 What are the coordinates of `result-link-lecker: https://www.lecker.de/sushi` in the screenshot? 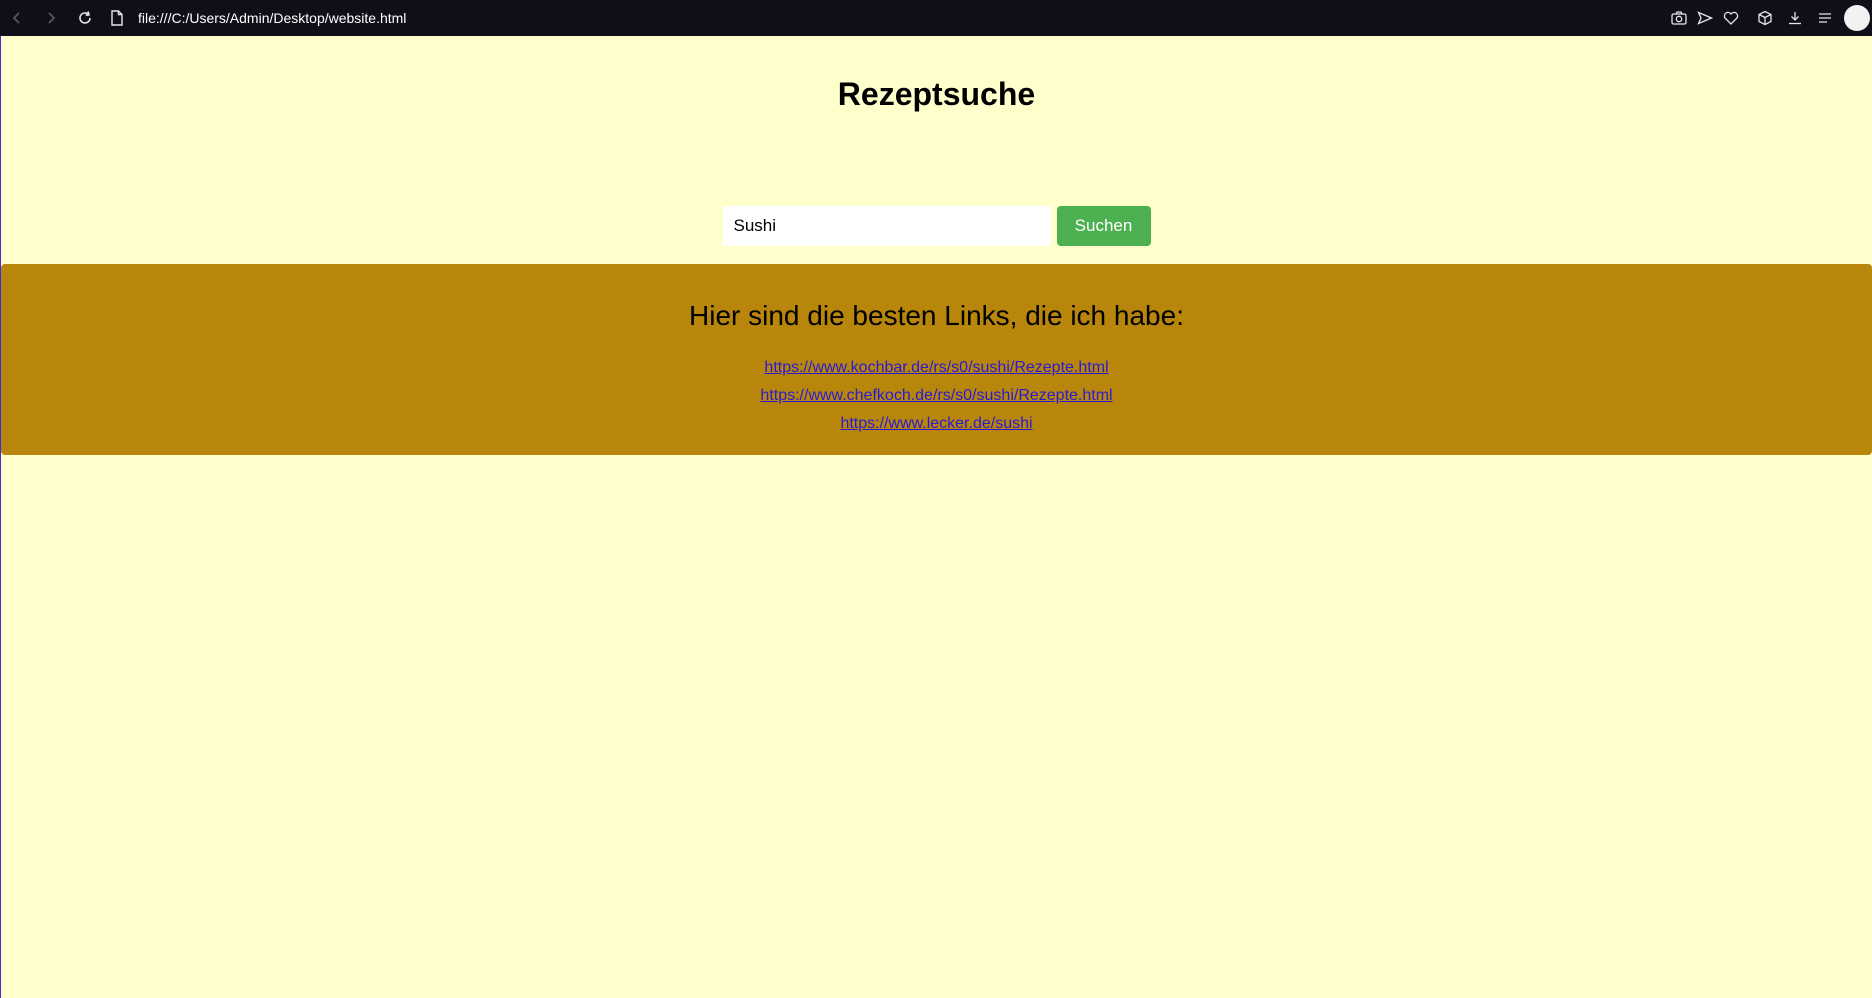 It's located at (936, 424).